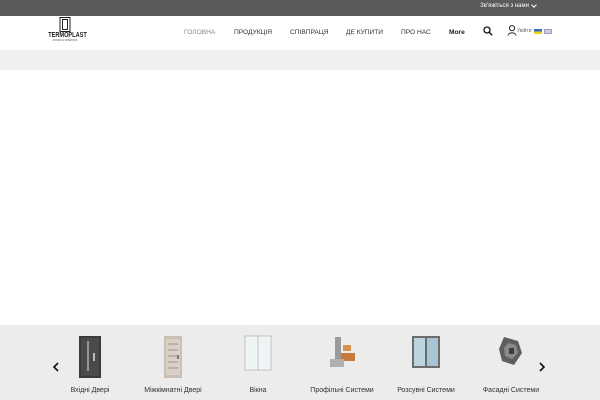  Describe the element at coordinates (173, 390) in the screenshot. I see `product-label: Міжкімнатні Двері` at that location.